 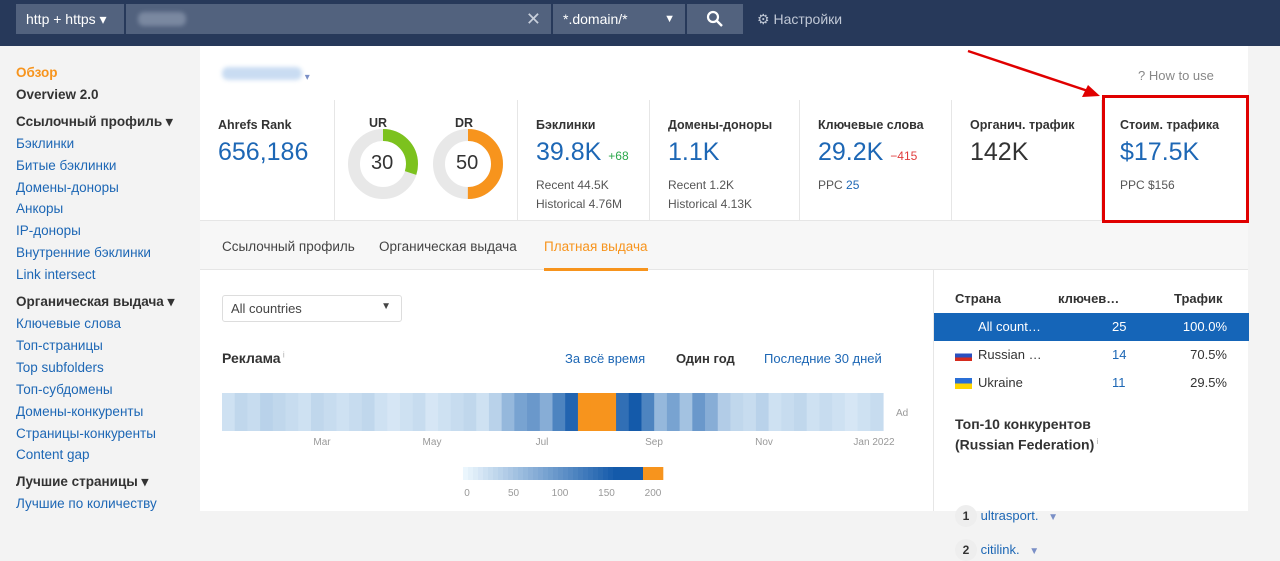 What do you see at coordinates (852, 185) in the screenshot?
I see `ppc-value: 25` at bounding box center [852, 185].